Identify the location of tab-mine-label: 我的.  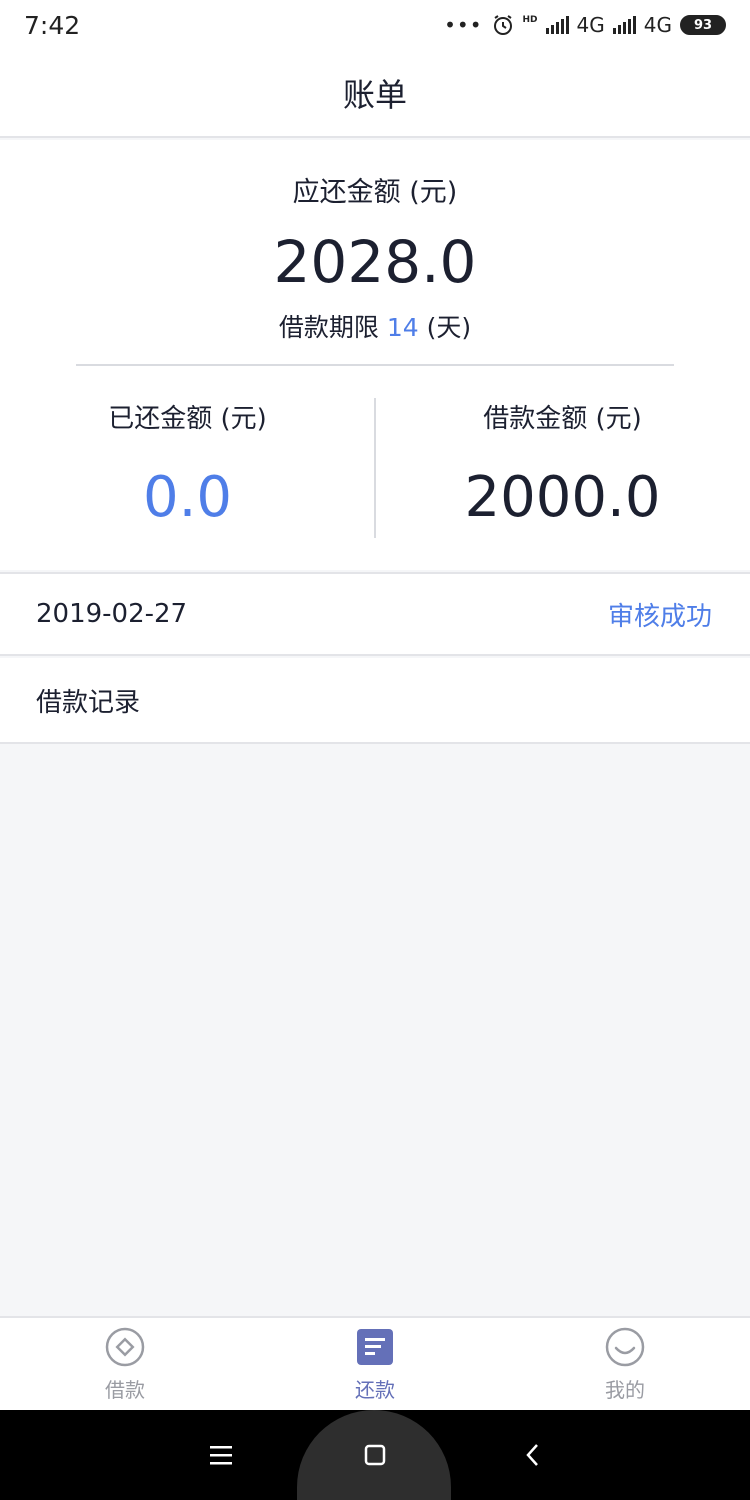
(625, 1390).